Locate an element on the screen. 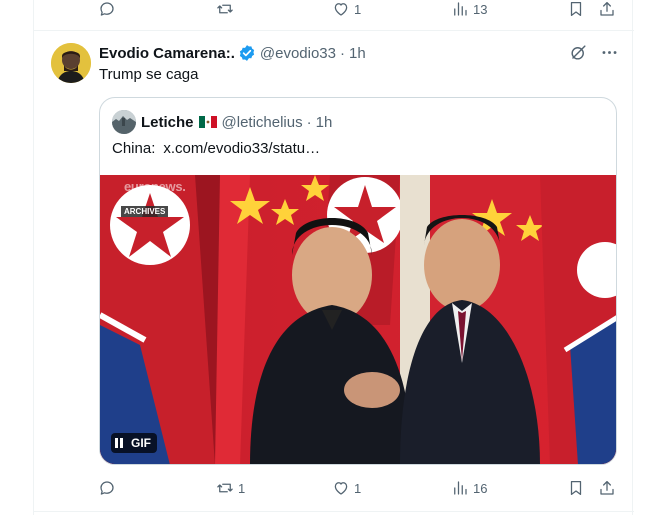 This screenshot has height=515, width=659. more-options-icon is located at coordinates (609, 52).